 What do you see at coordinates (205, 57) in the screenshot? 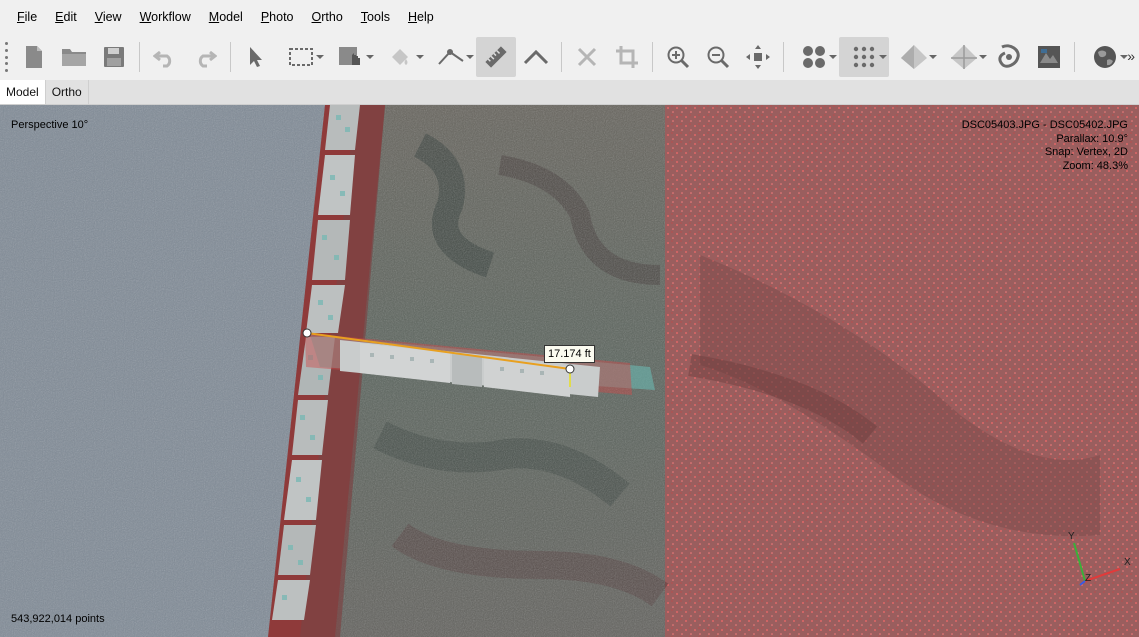
I see `redo-icon` at bounding box center [205, 57].